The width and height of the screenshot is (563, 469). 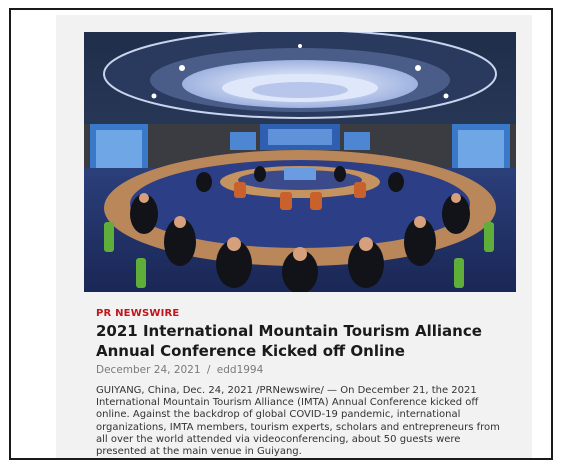 I want to click on article-meta: December 24, 2021 / edd1994, so click(x=179, y=370).